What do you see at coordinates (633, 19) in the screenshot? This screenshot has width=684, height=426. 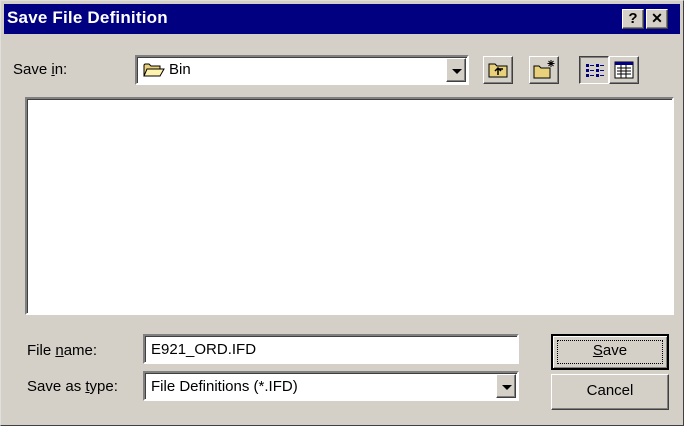 I see `help-button: ?` at bounding box center [633, 19].